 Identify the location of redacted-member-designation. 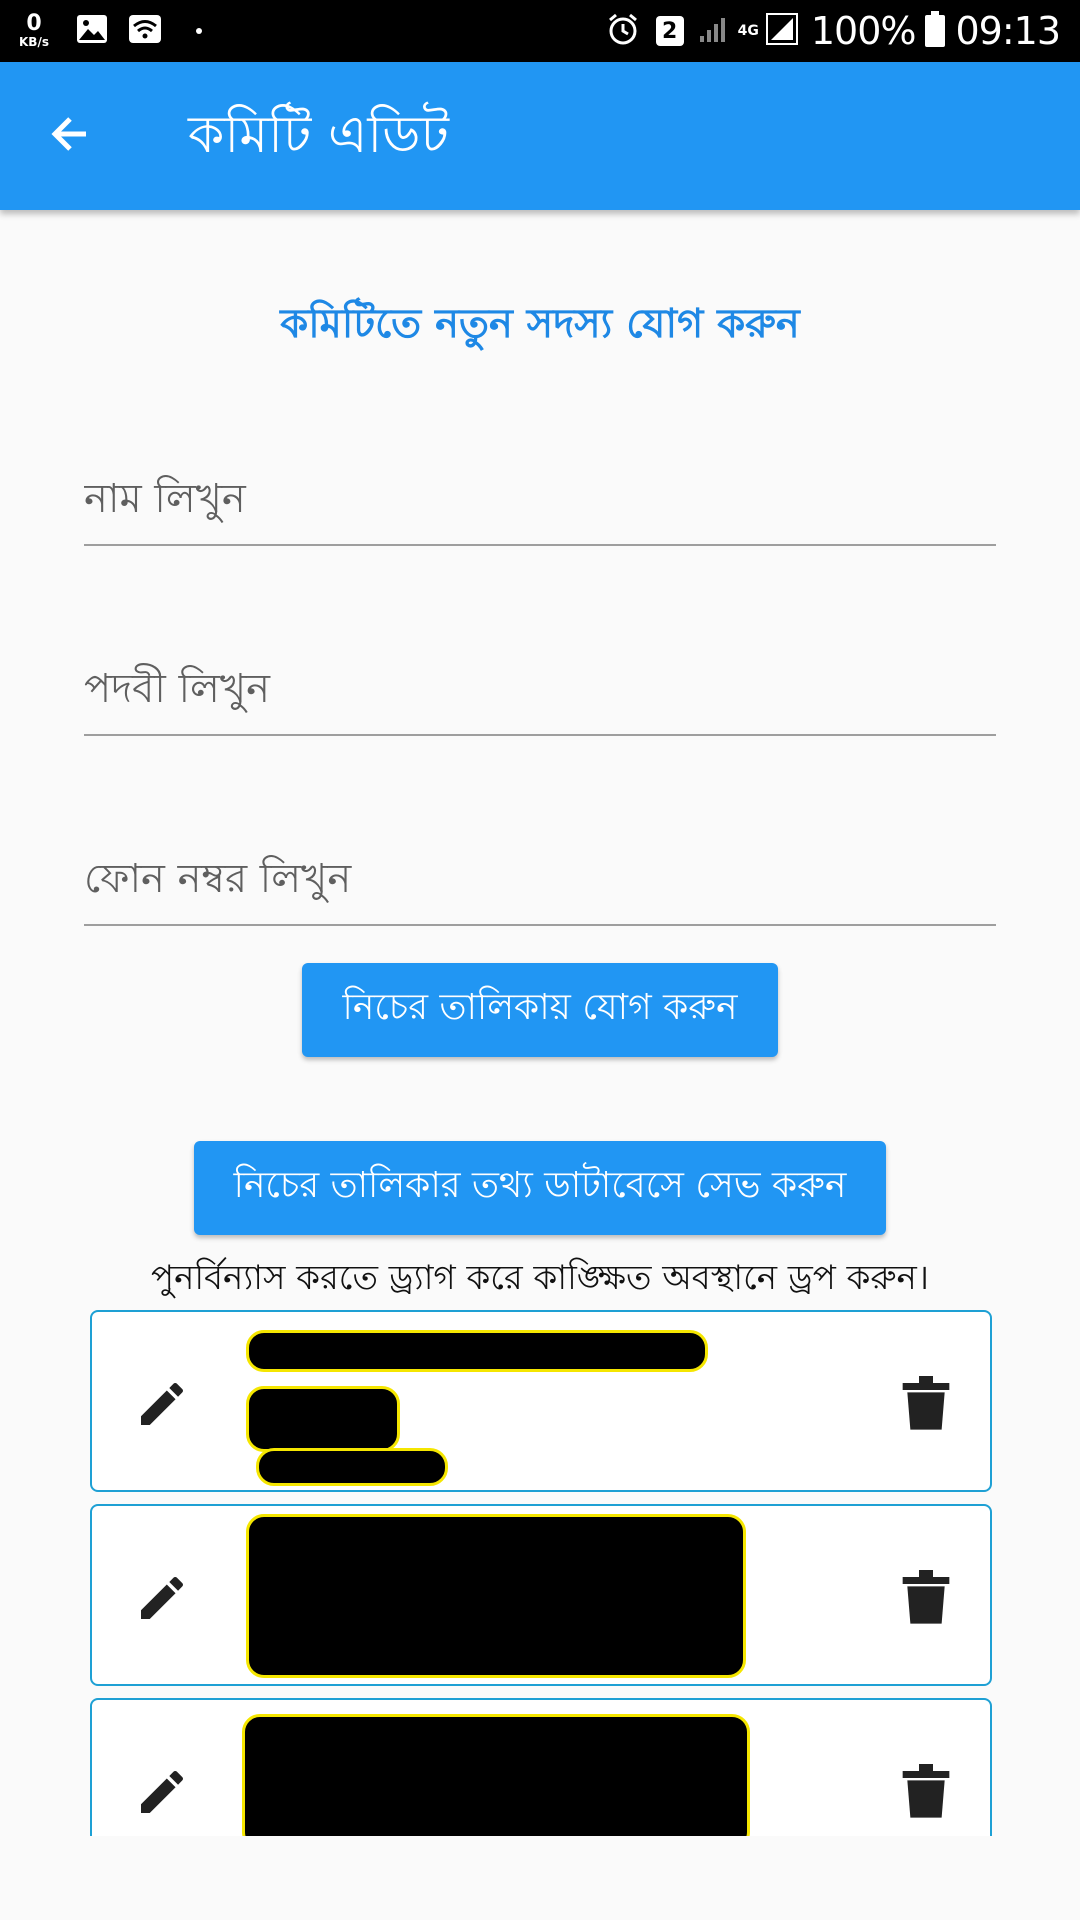
(323, 1419).